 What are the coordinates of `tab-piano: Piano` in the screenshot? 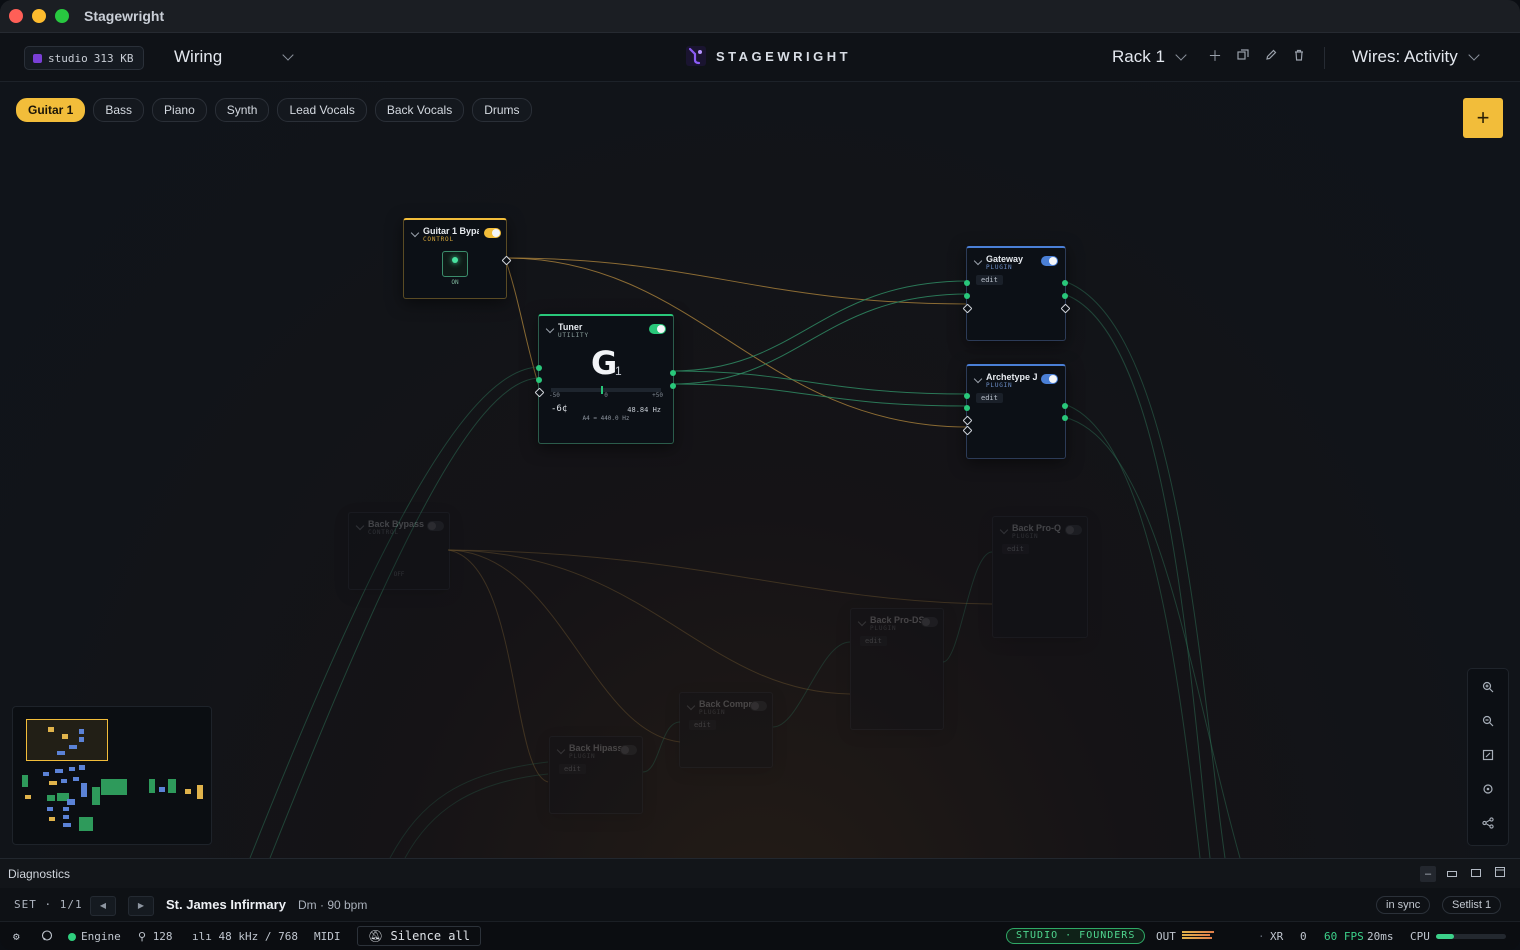 It's located at (179, 110).